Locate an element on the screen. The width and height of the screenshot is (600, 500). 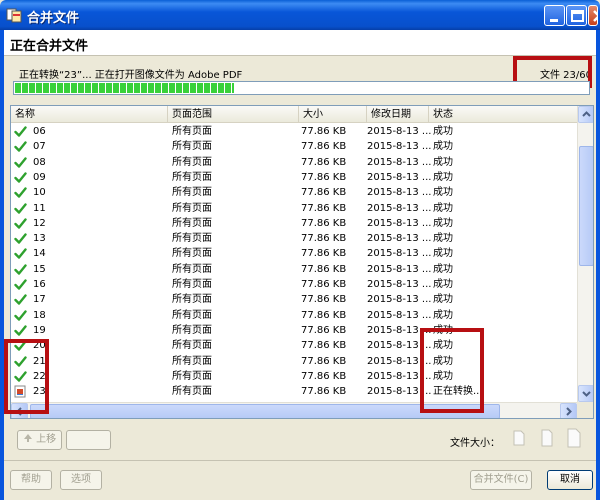
bottom-separator is located at coordinates (300, 460).